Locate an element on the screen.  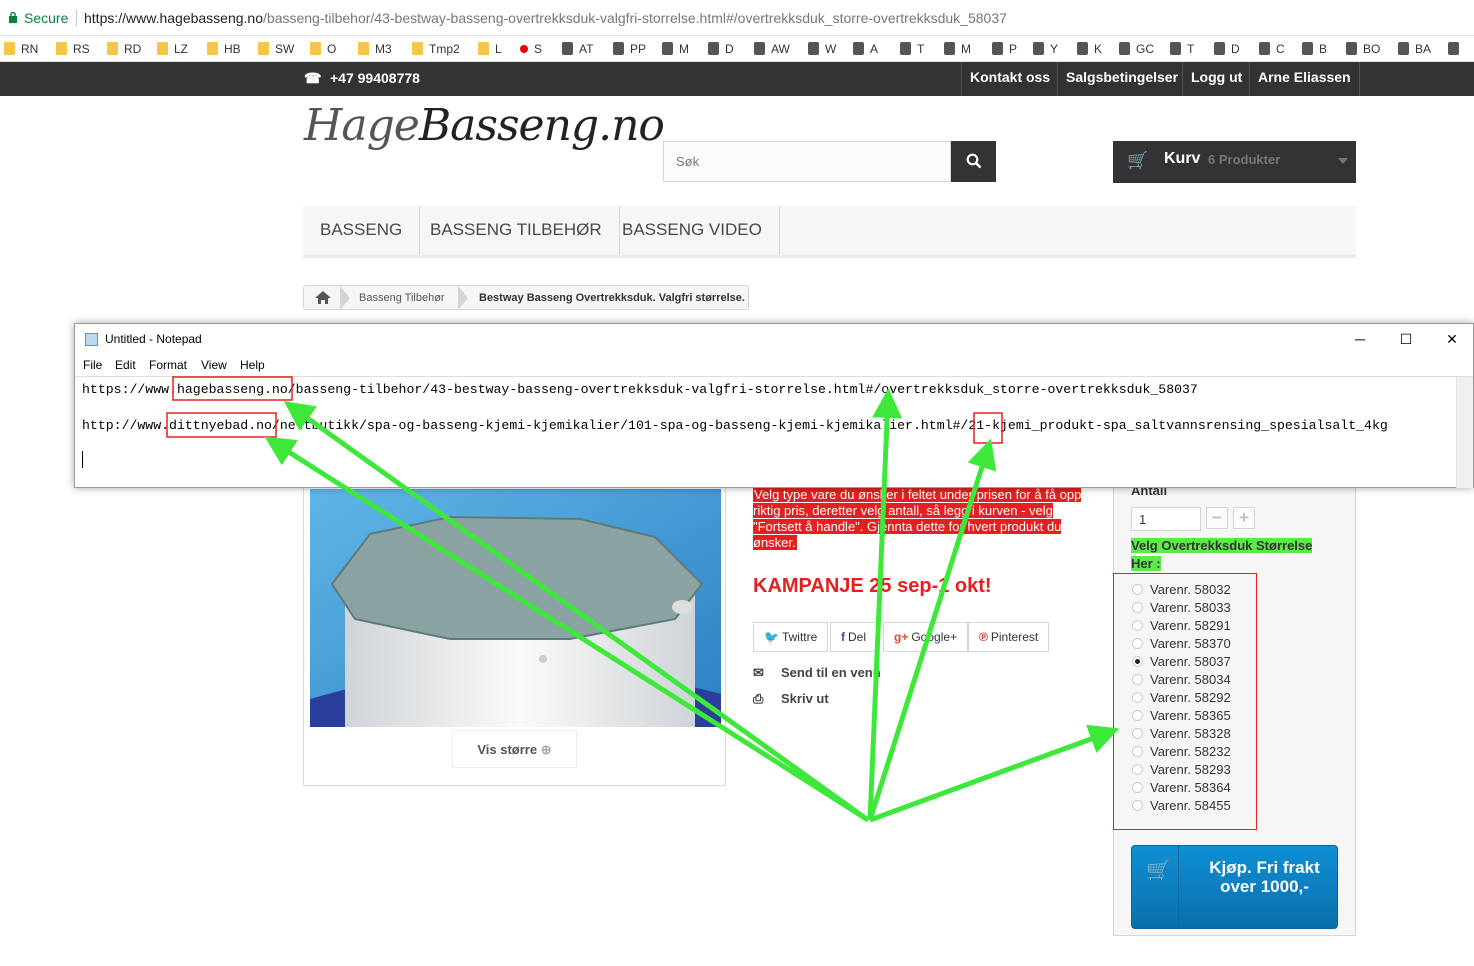
bookmark-item: C is located at coordinates (1272, 49).